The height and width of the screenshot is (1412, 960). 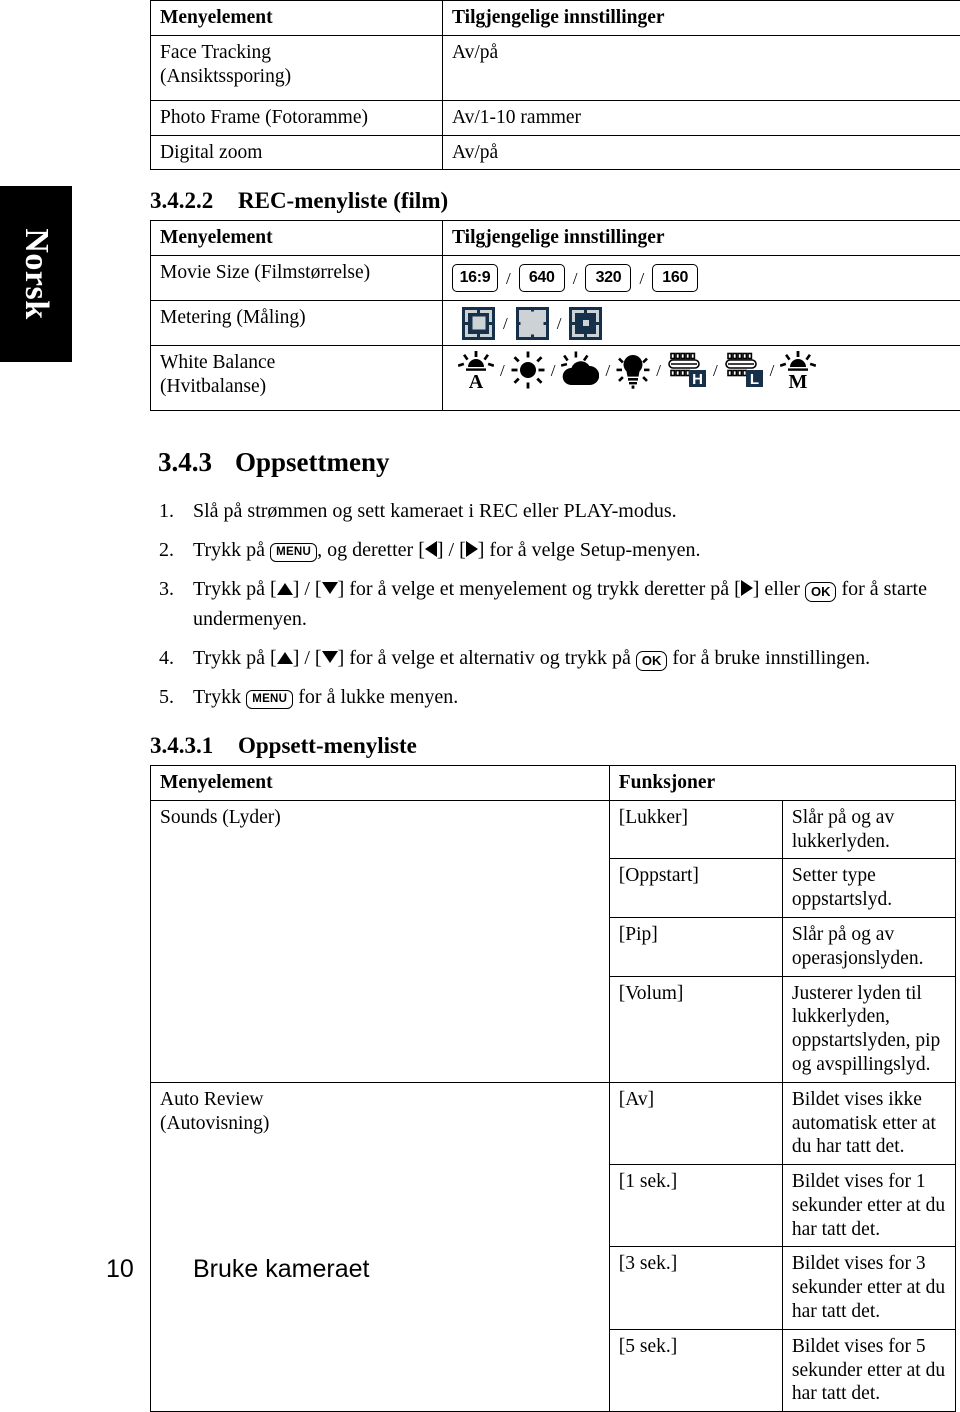 I want to click on column-header-menu-item: Menyelement, so click(x=380, y=783).